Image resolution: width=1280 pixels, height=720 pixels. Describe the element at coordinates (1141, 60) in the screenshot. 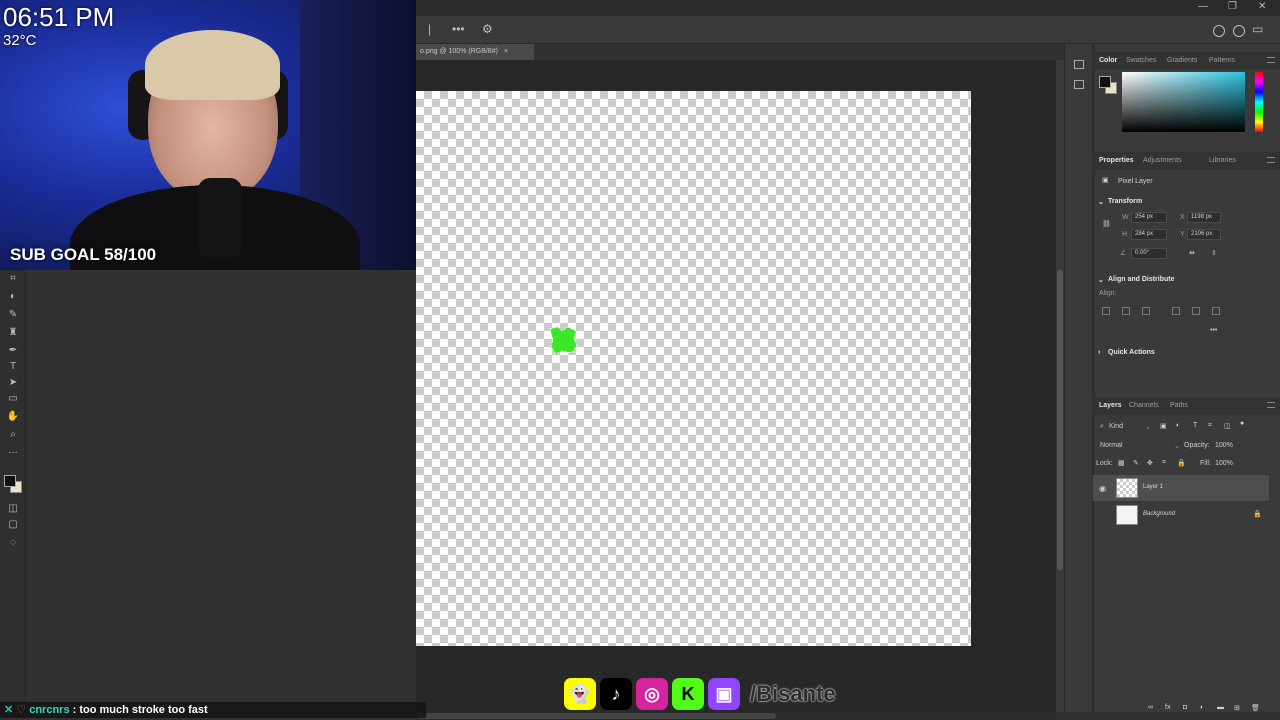

I see `tab-swatches: Swatches` at that location.